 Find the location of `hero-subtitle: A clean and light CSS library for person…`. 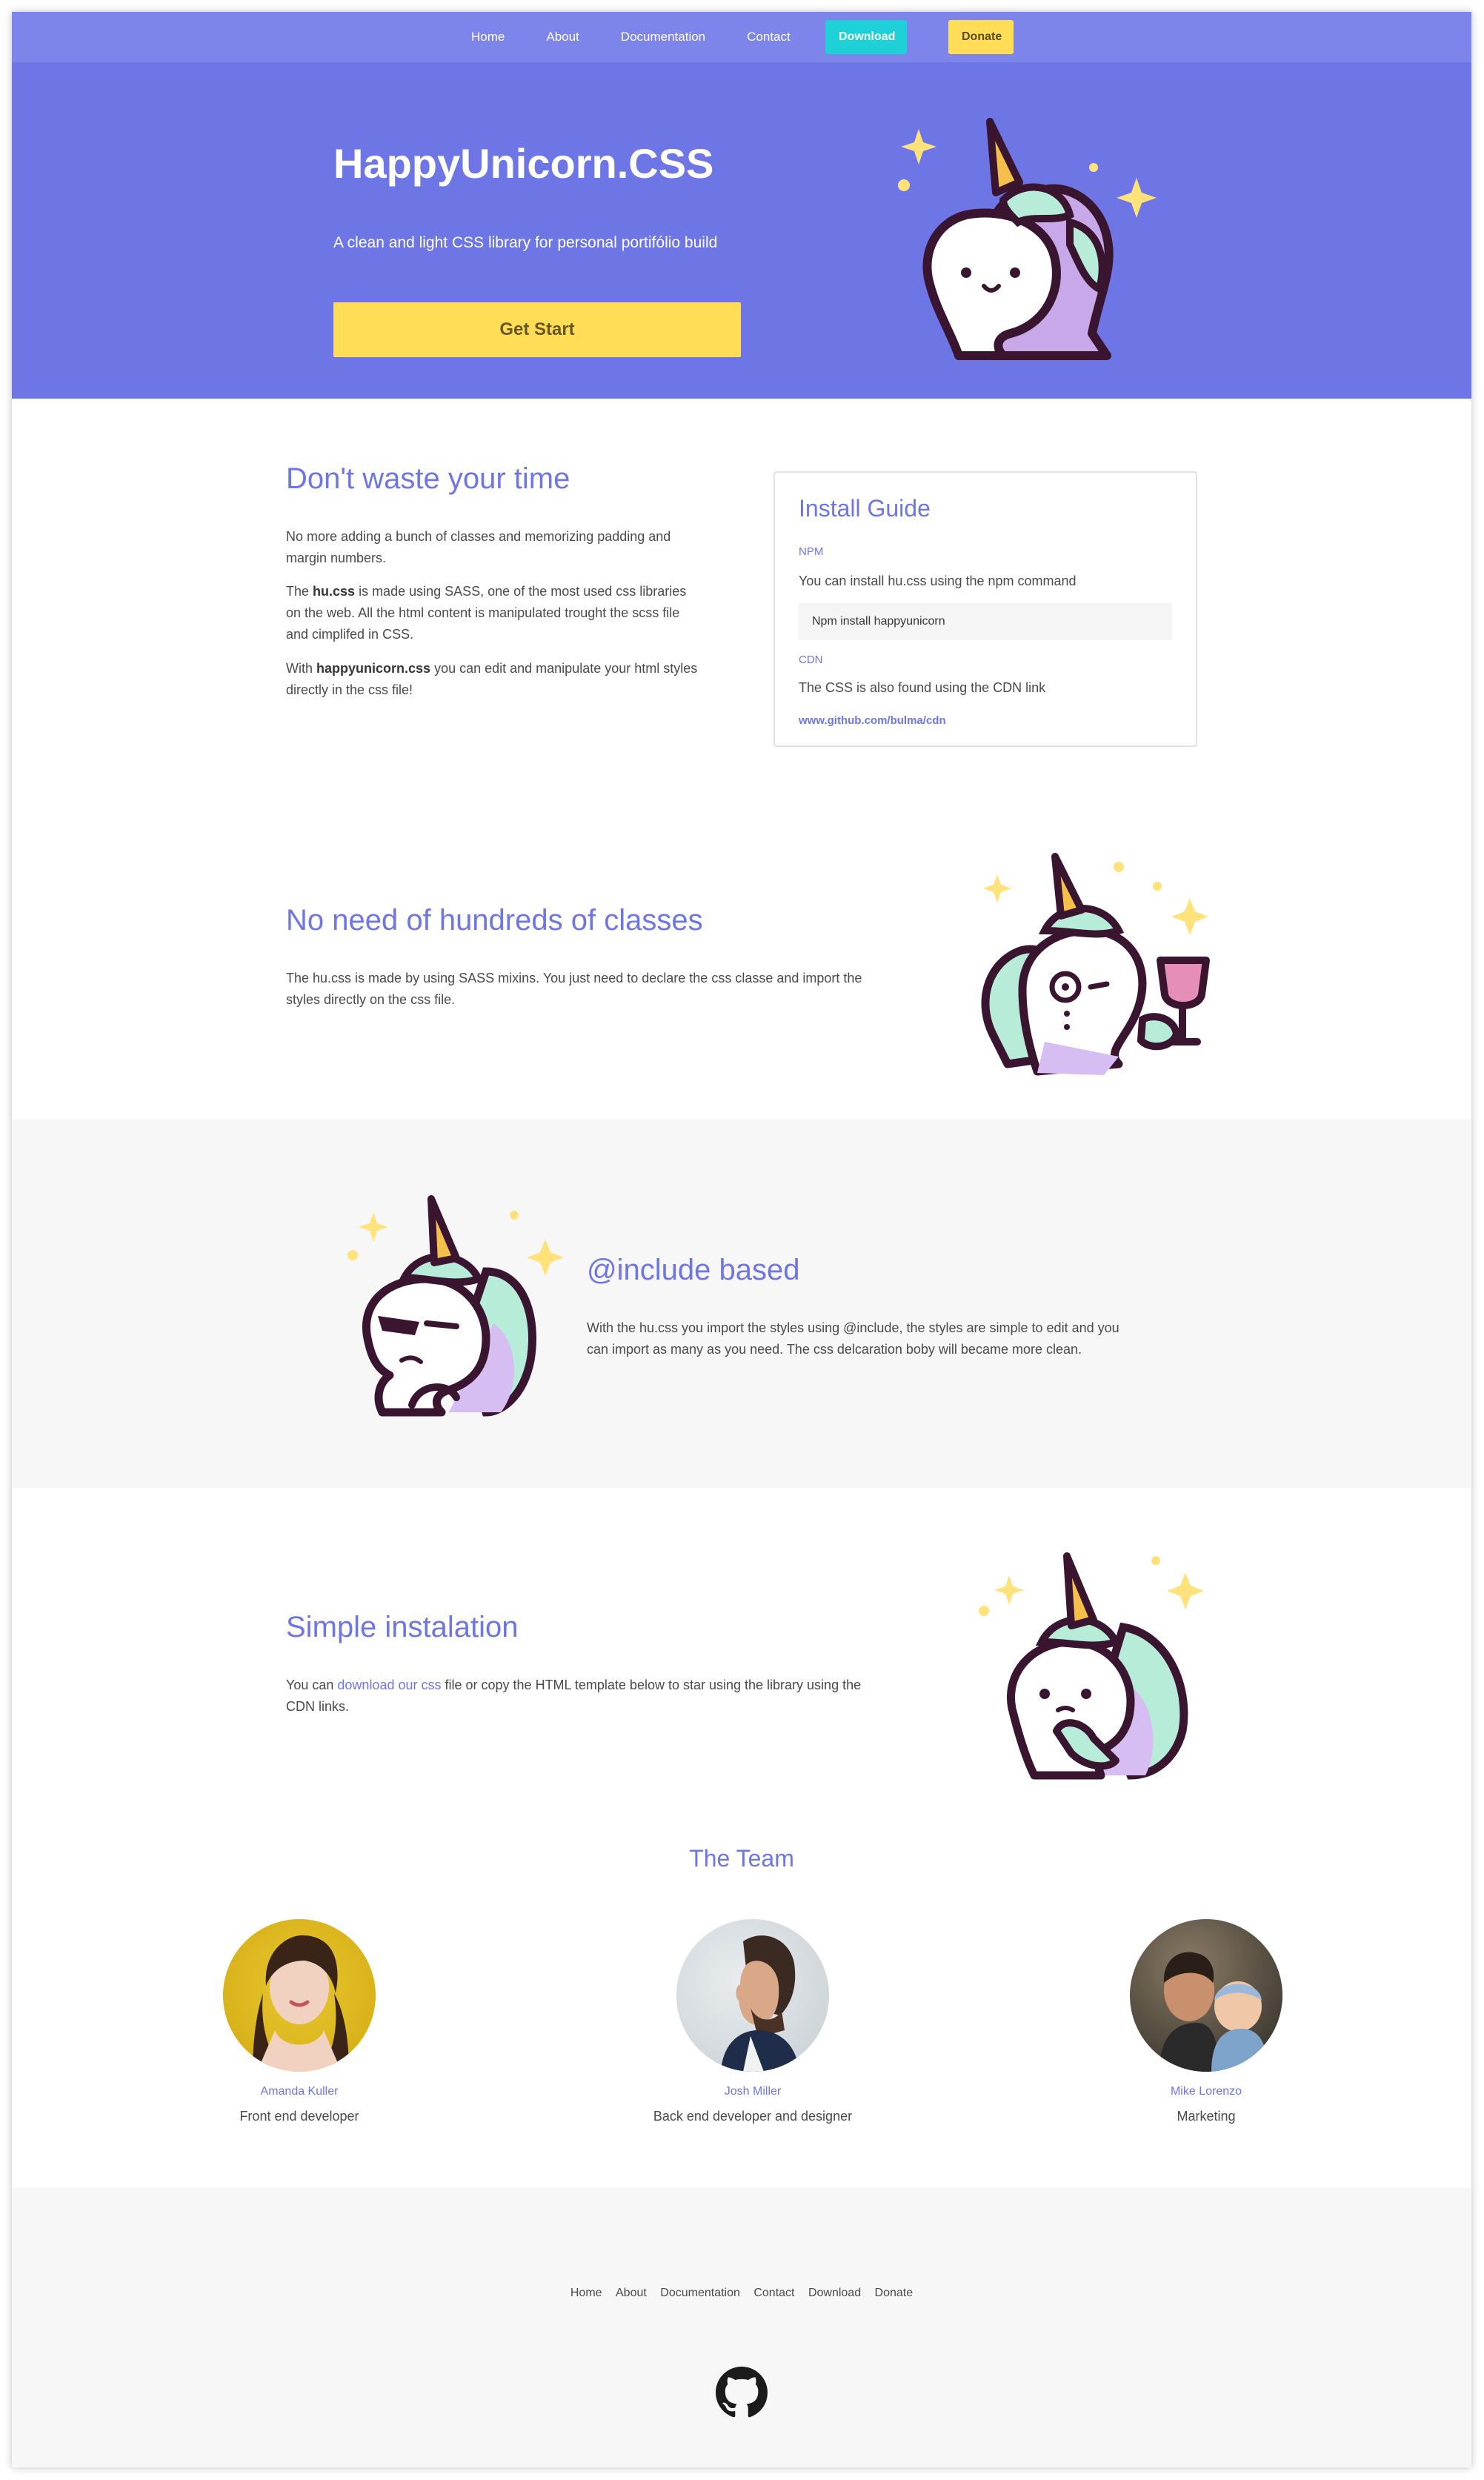

hero-subtitle: A clean and light CSS library for person… is located at coordinates (525, 243).